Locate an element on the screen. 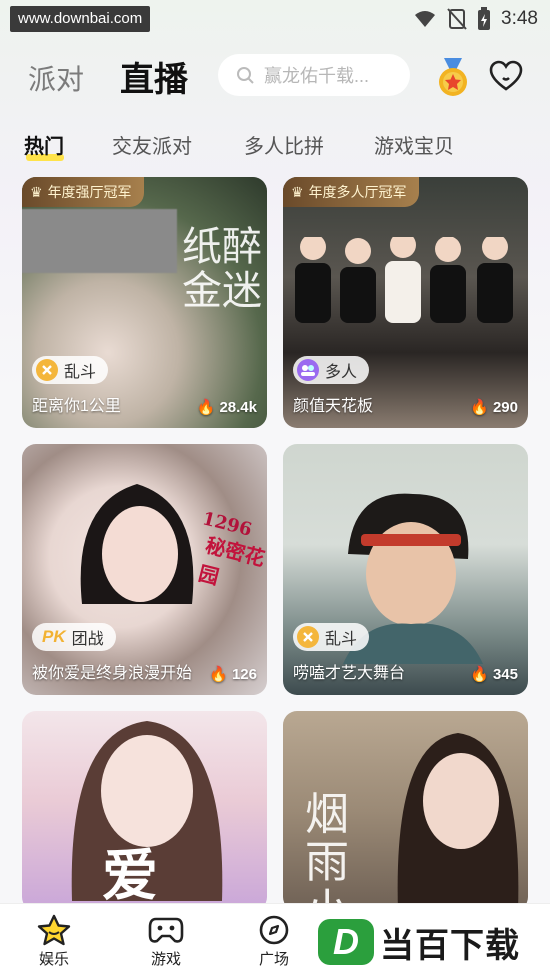 Image resolution: width=550 pixels, height=977 pixels. badge-label: 年度多人厅冠军 is located at coordinates (357, 192).